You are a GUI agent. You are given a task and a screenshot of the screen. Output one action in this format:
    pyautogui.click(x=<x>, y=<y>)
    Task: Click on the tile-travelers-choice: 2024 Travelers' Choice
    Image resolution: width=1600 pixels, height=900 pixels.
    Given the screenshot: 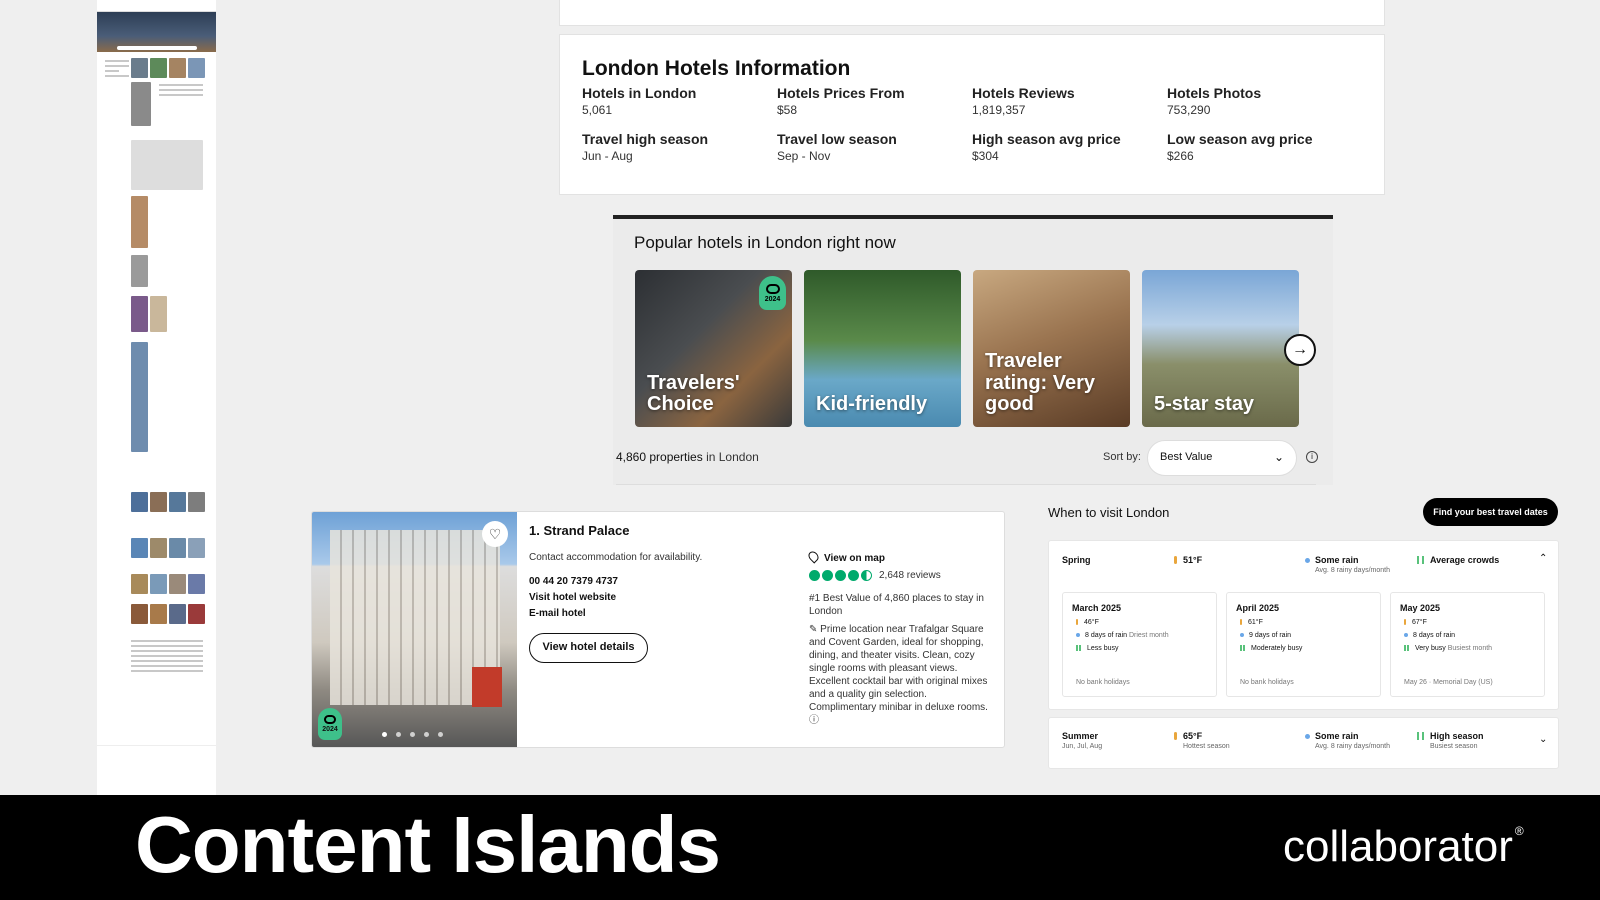 What is the action you would take?
    pyautogui.click(x=713, y=348)
    